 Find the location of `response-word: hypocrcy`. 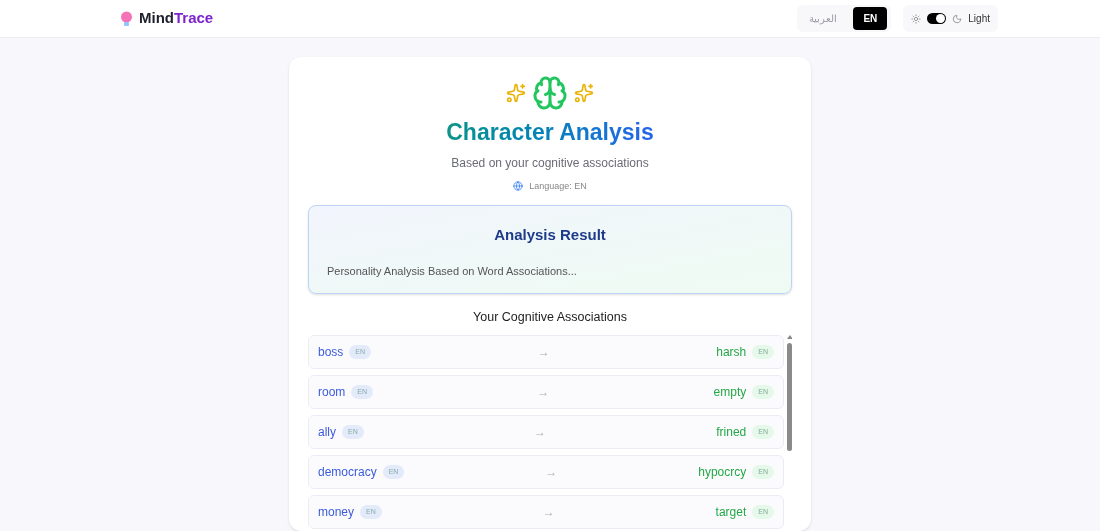

response-word: hypocrcy is located at coordinates (722, 472).